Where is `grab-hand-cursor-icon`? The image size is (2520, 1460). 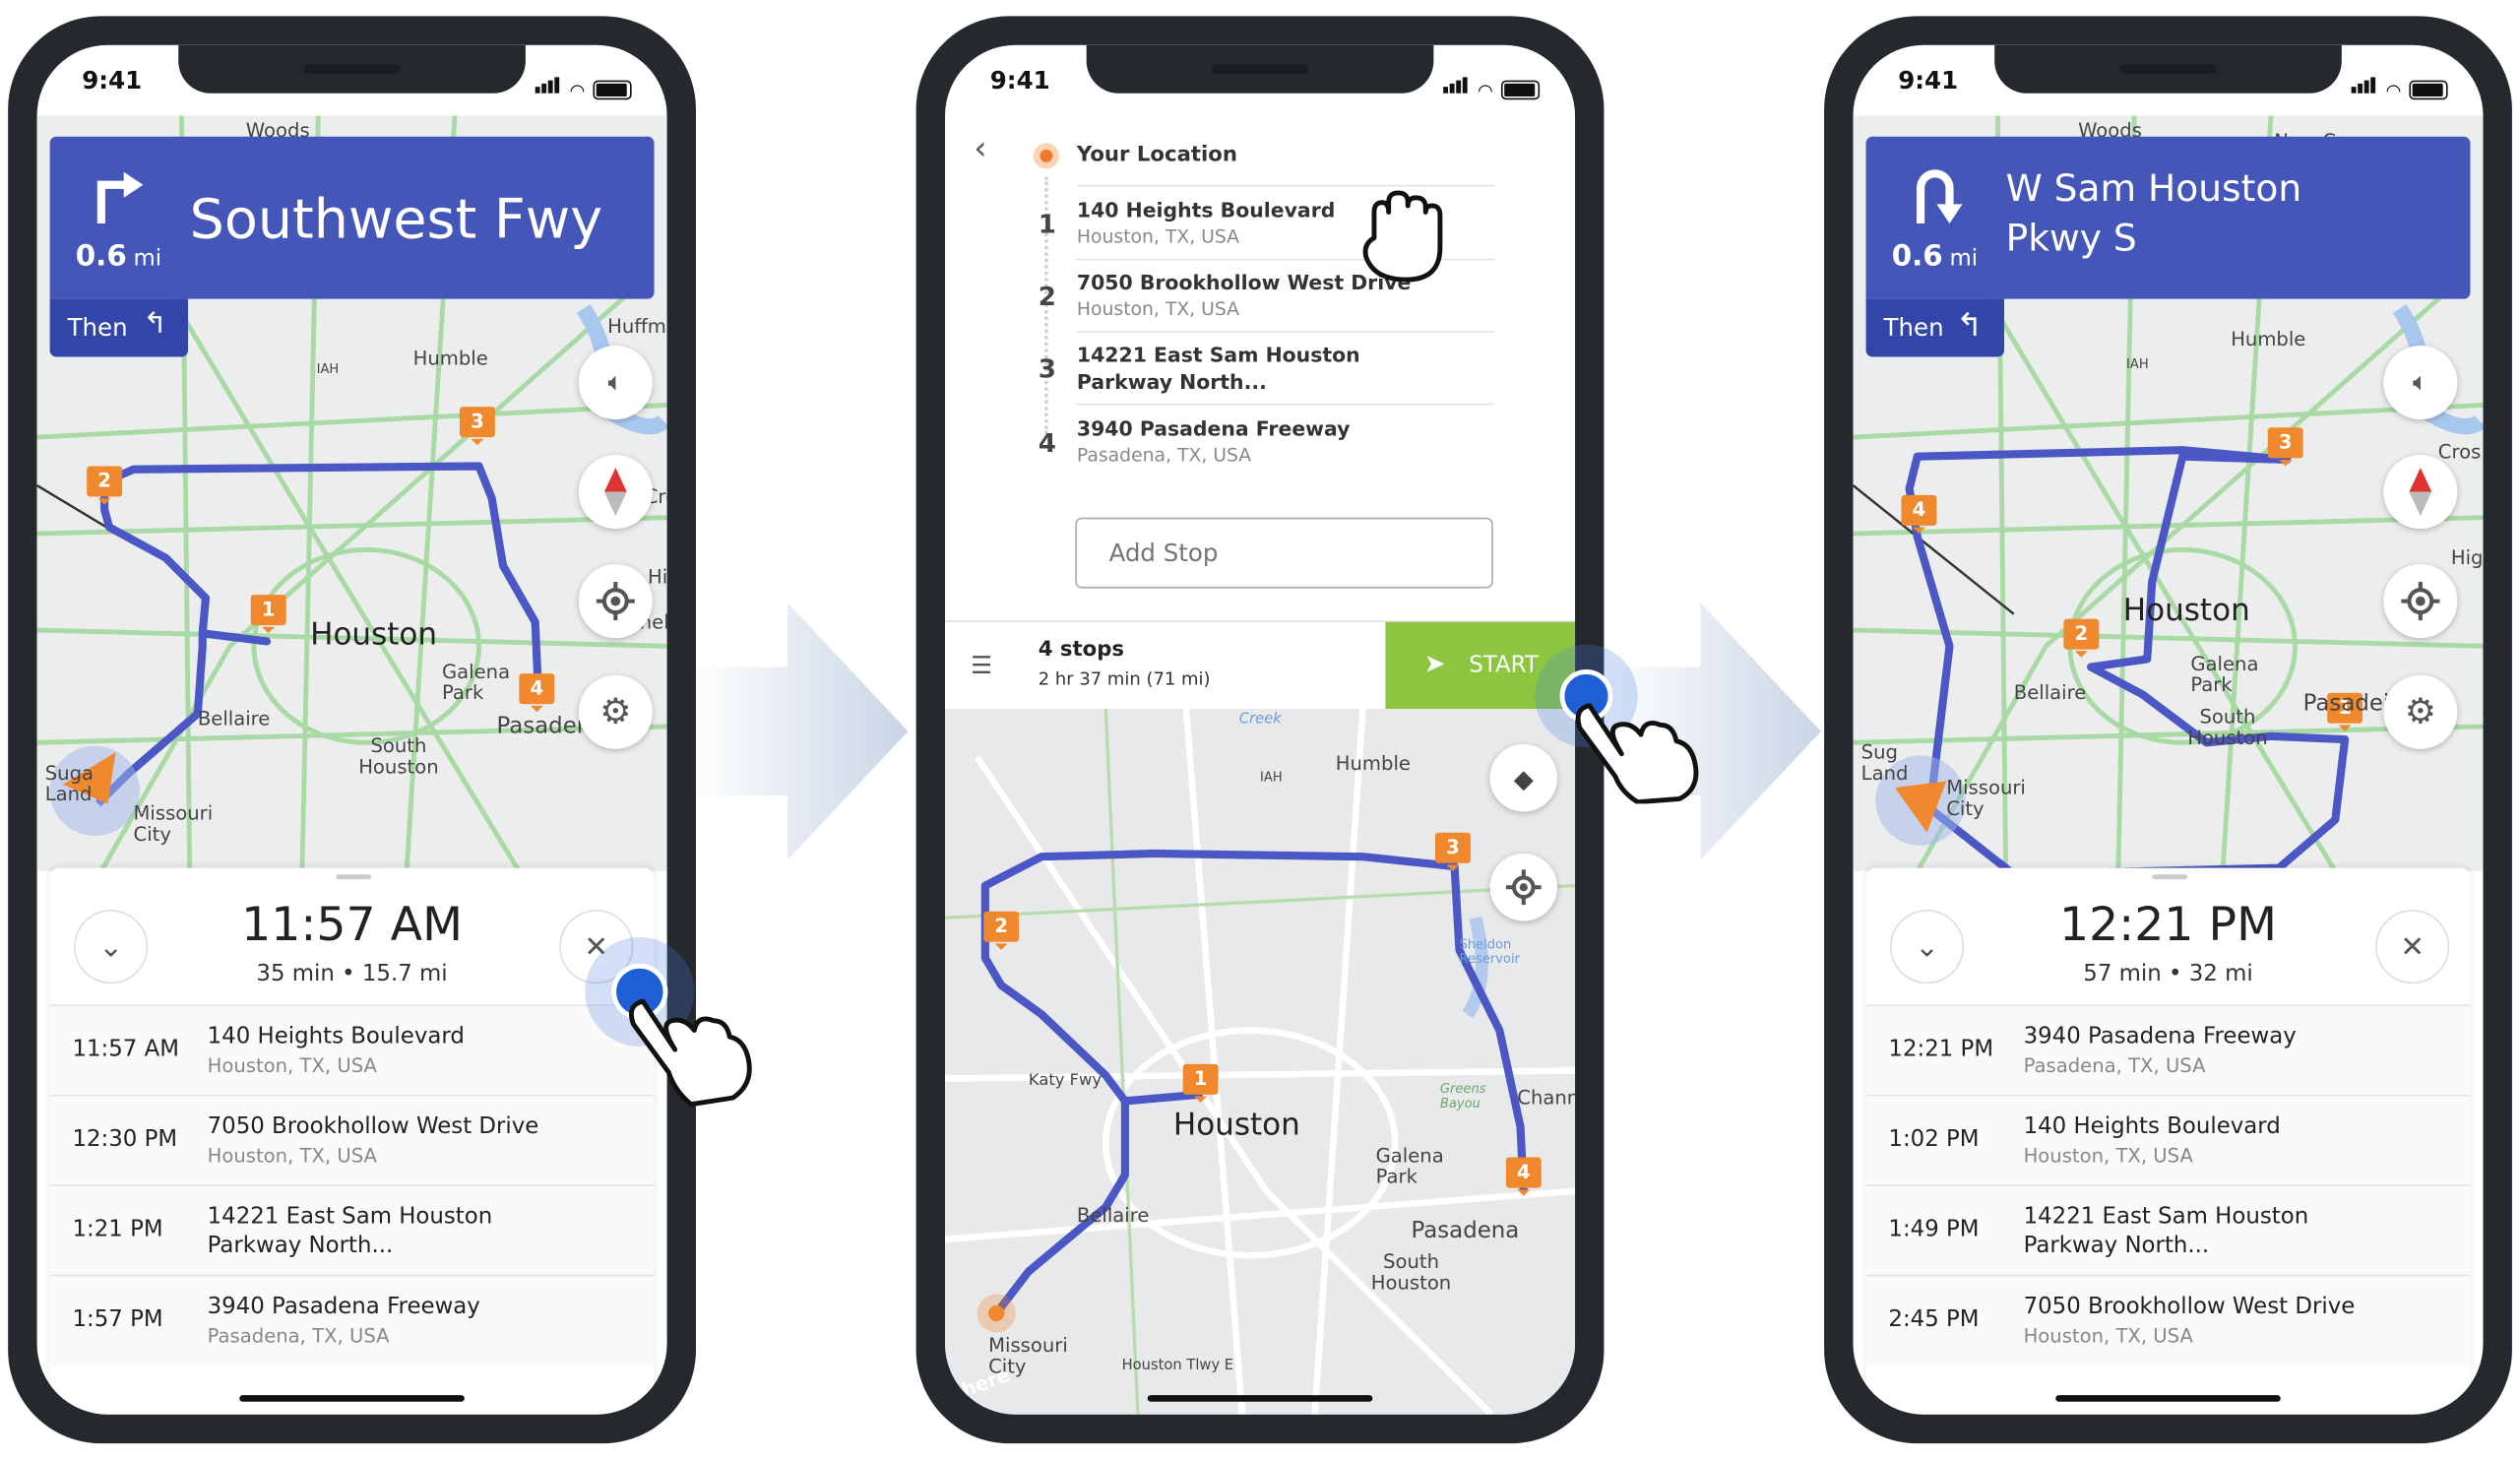 grab-hand-cursor-icon is located at coordinates (1402, 236).